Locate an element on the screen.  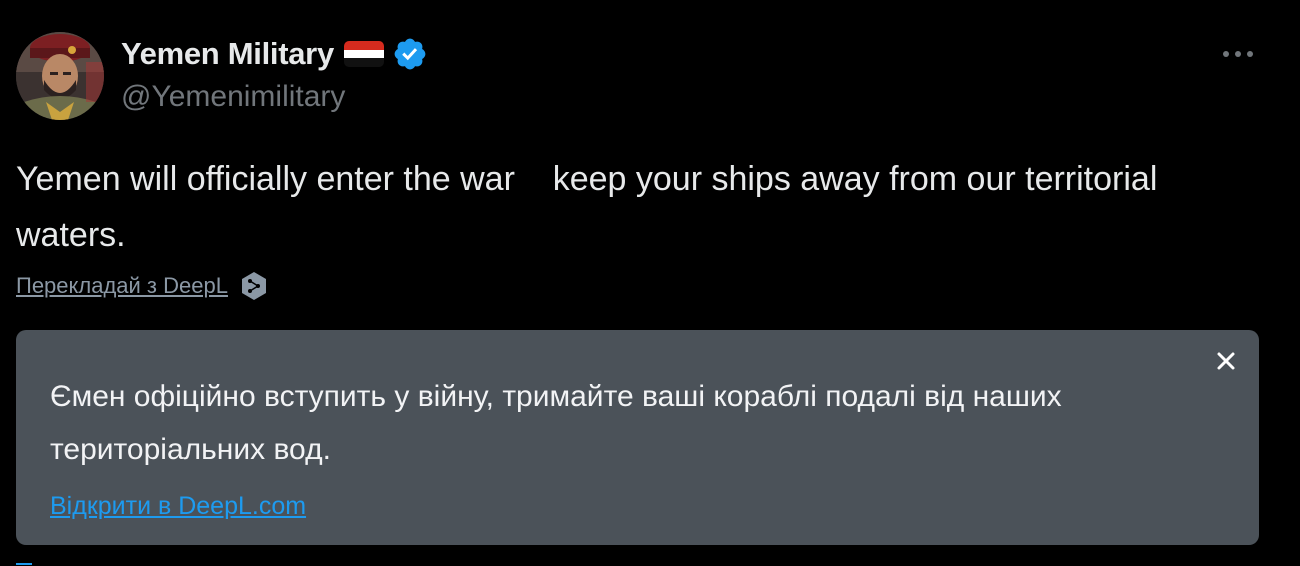
avatar is located at coordinates (60, 76).